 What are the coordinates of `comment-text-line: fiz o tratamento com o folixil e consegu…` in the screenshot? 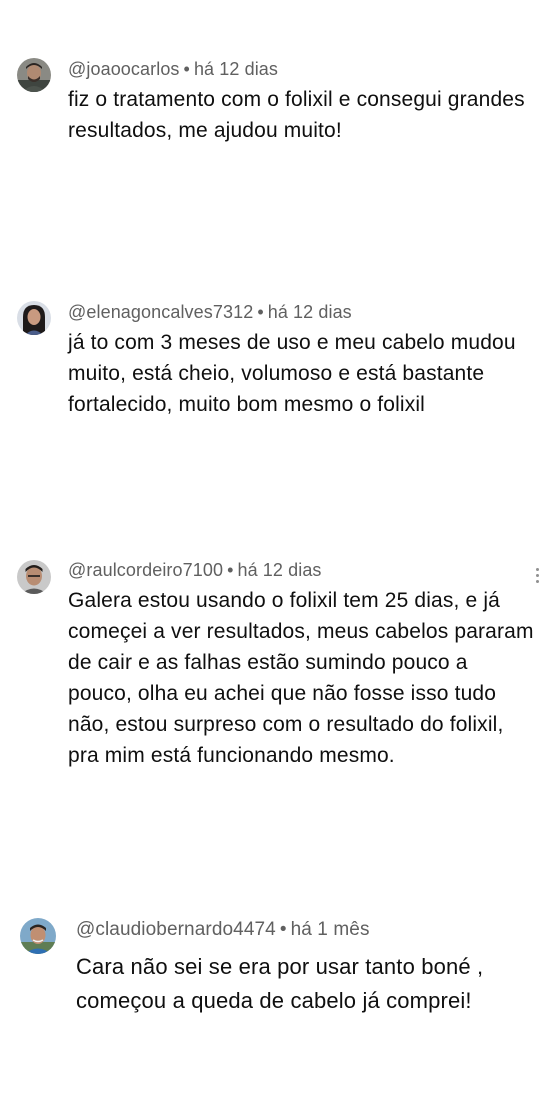 It's located at (296, 99).